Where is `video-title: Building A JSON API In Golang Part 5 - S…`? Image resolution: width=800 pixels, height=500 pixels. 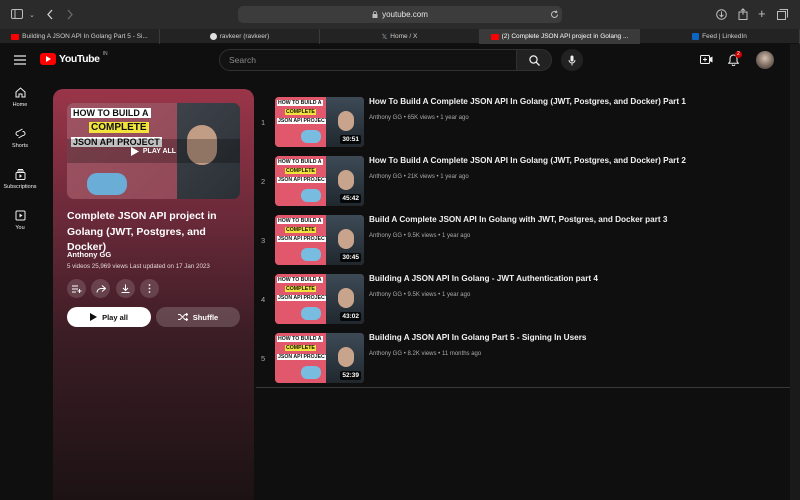 video-title: Building A JSON API In Golang Part 5 - S… is located at coordinates (477, 337).